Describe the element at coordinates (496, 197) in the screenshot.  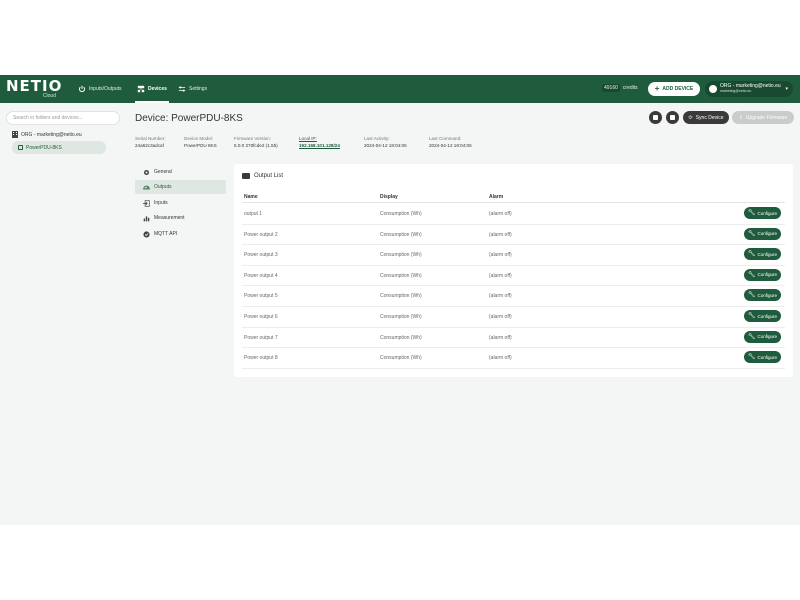
I see `column-header-alarm: Alarm` at that location.